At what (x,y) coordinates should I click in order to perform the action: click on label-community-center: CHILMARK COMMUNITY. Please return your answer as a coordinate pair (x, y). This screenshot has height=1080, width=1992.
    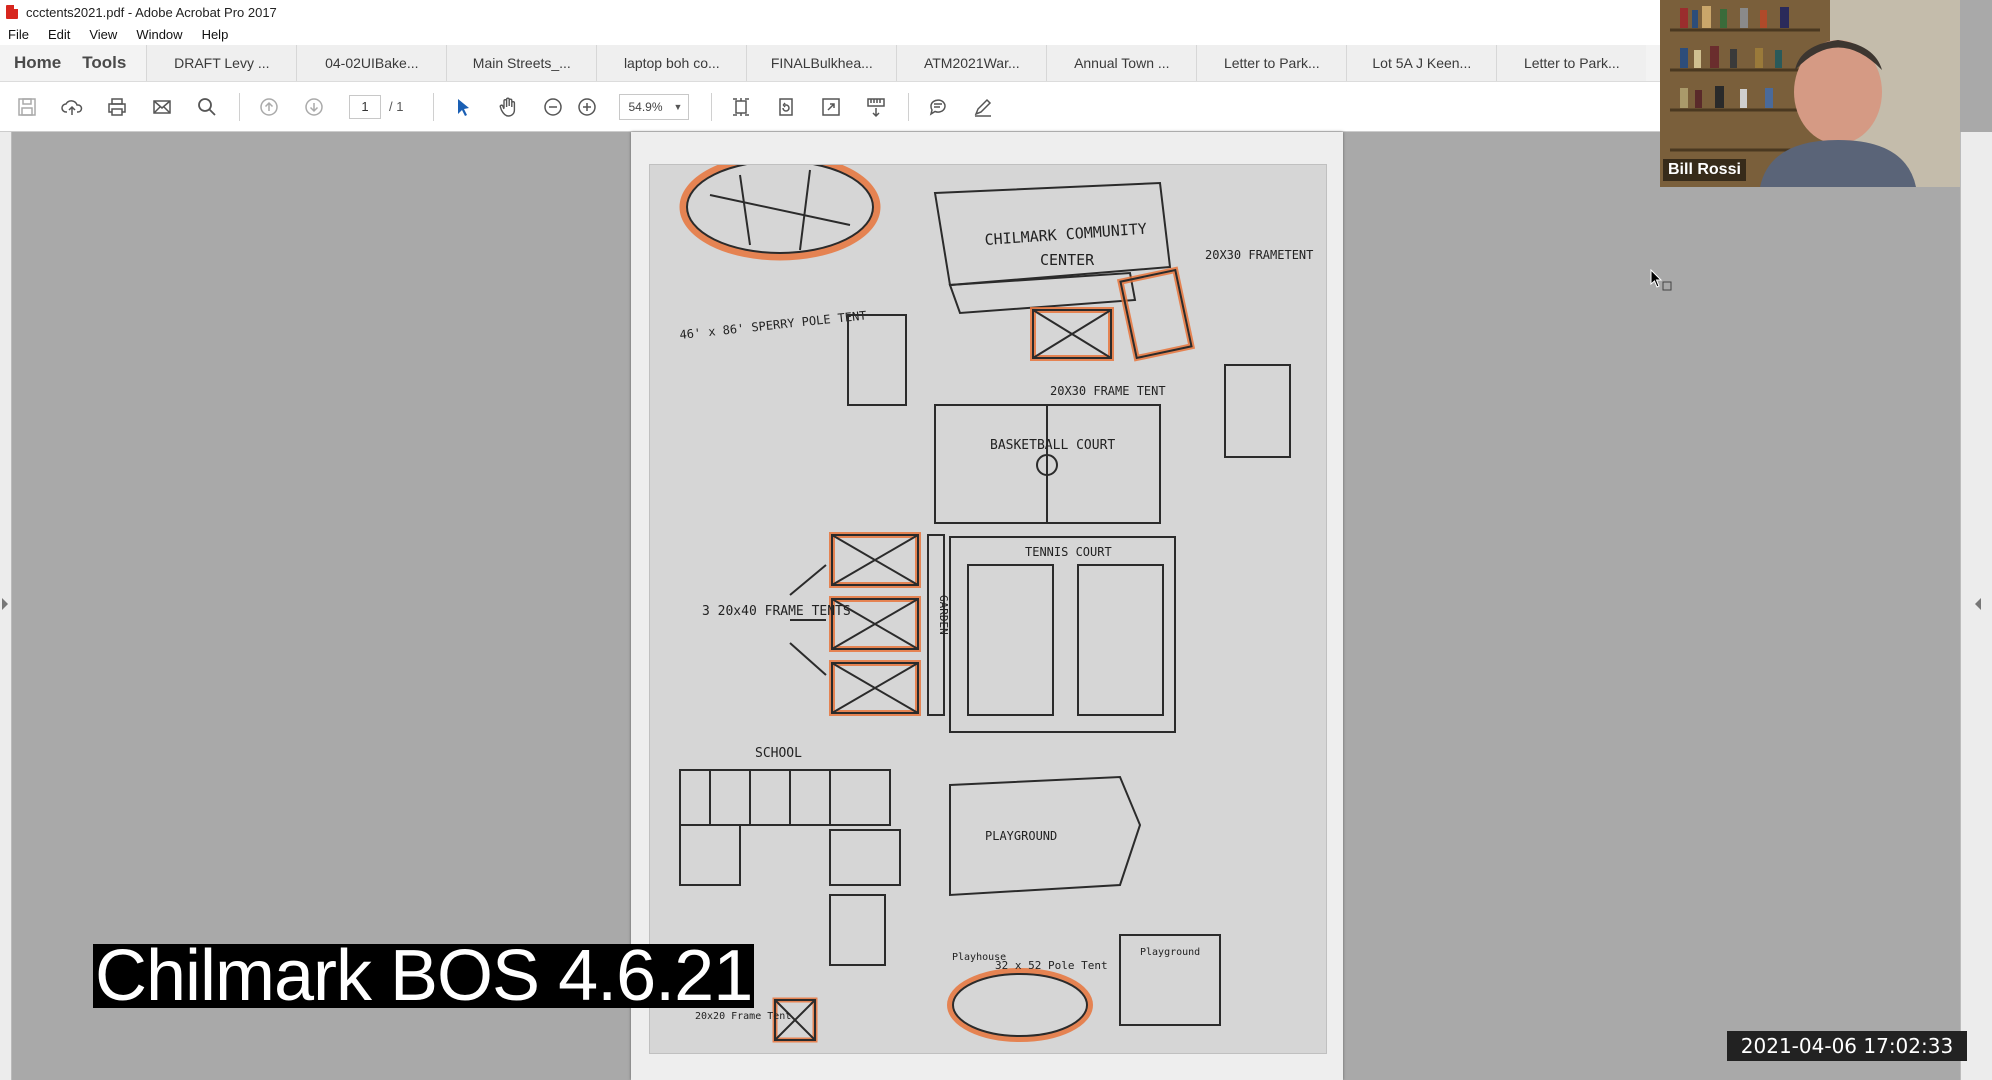
    Looking at the image, I should click on (1065, 234).